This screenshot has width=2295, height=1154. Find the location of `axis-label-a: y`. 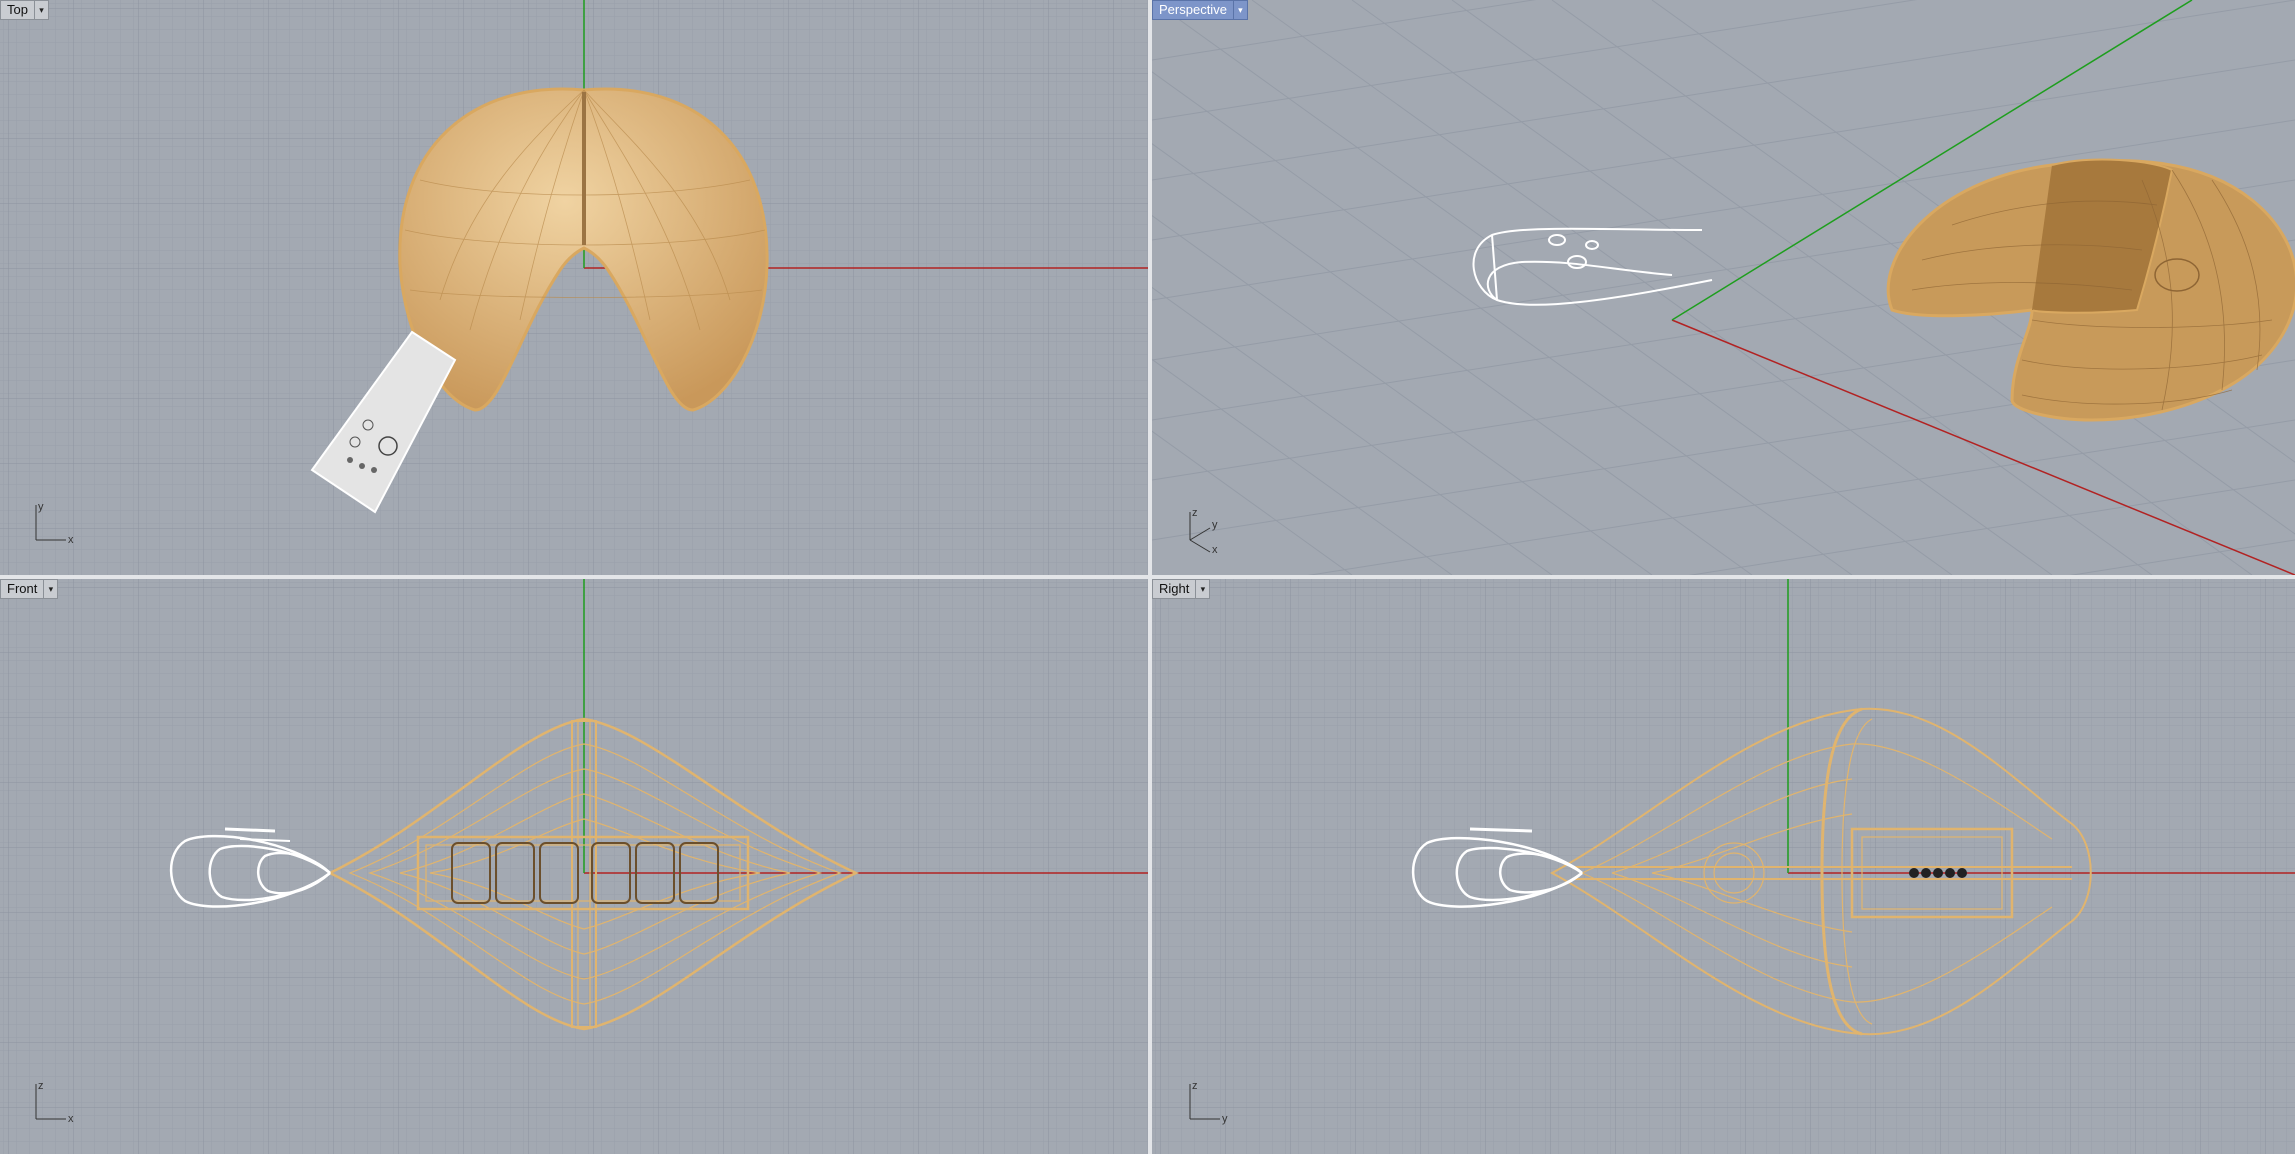

axis-label-a: y is located at coordinates (41, 507).